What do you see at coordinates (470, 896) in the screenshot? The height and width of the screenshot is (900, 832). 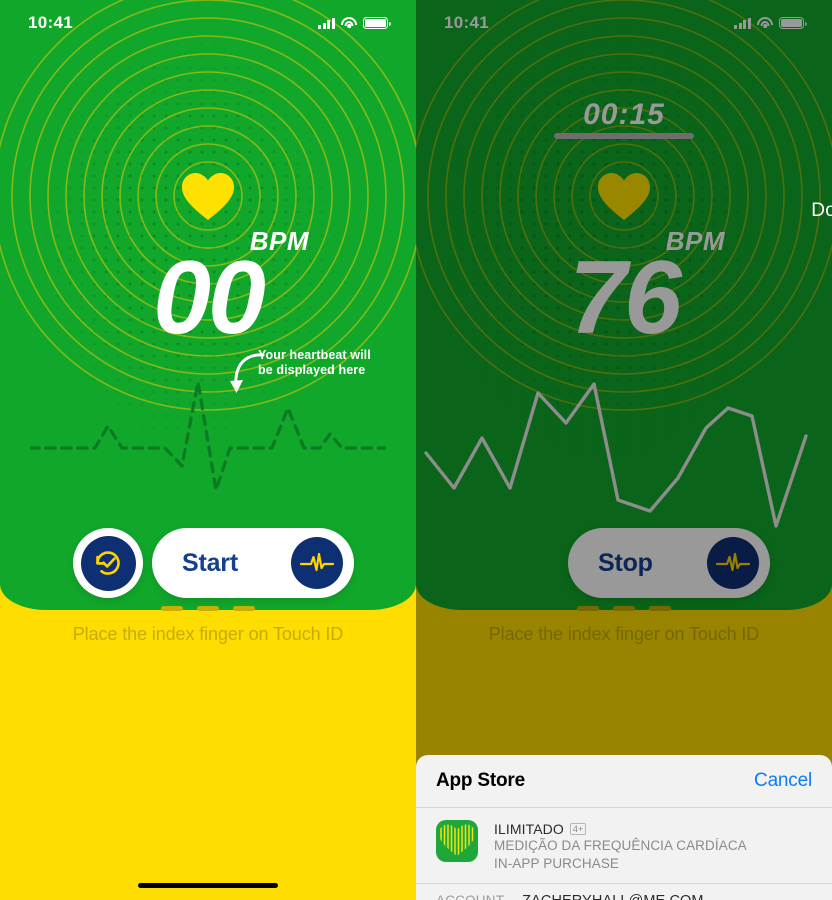 I see `account-label: ACCOUNT` at bounding box center [470, 896].